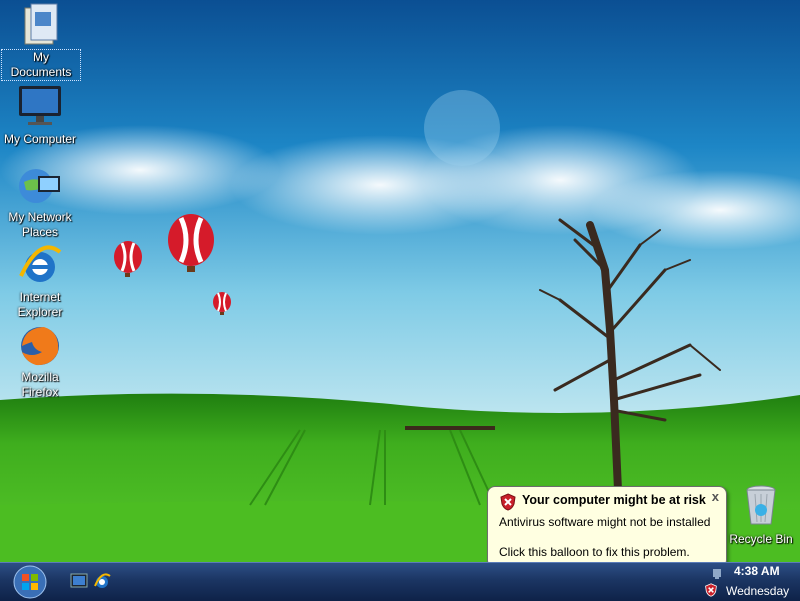  I want to click on desktop-icon-my-documents: My Documents, so click(41, 41).